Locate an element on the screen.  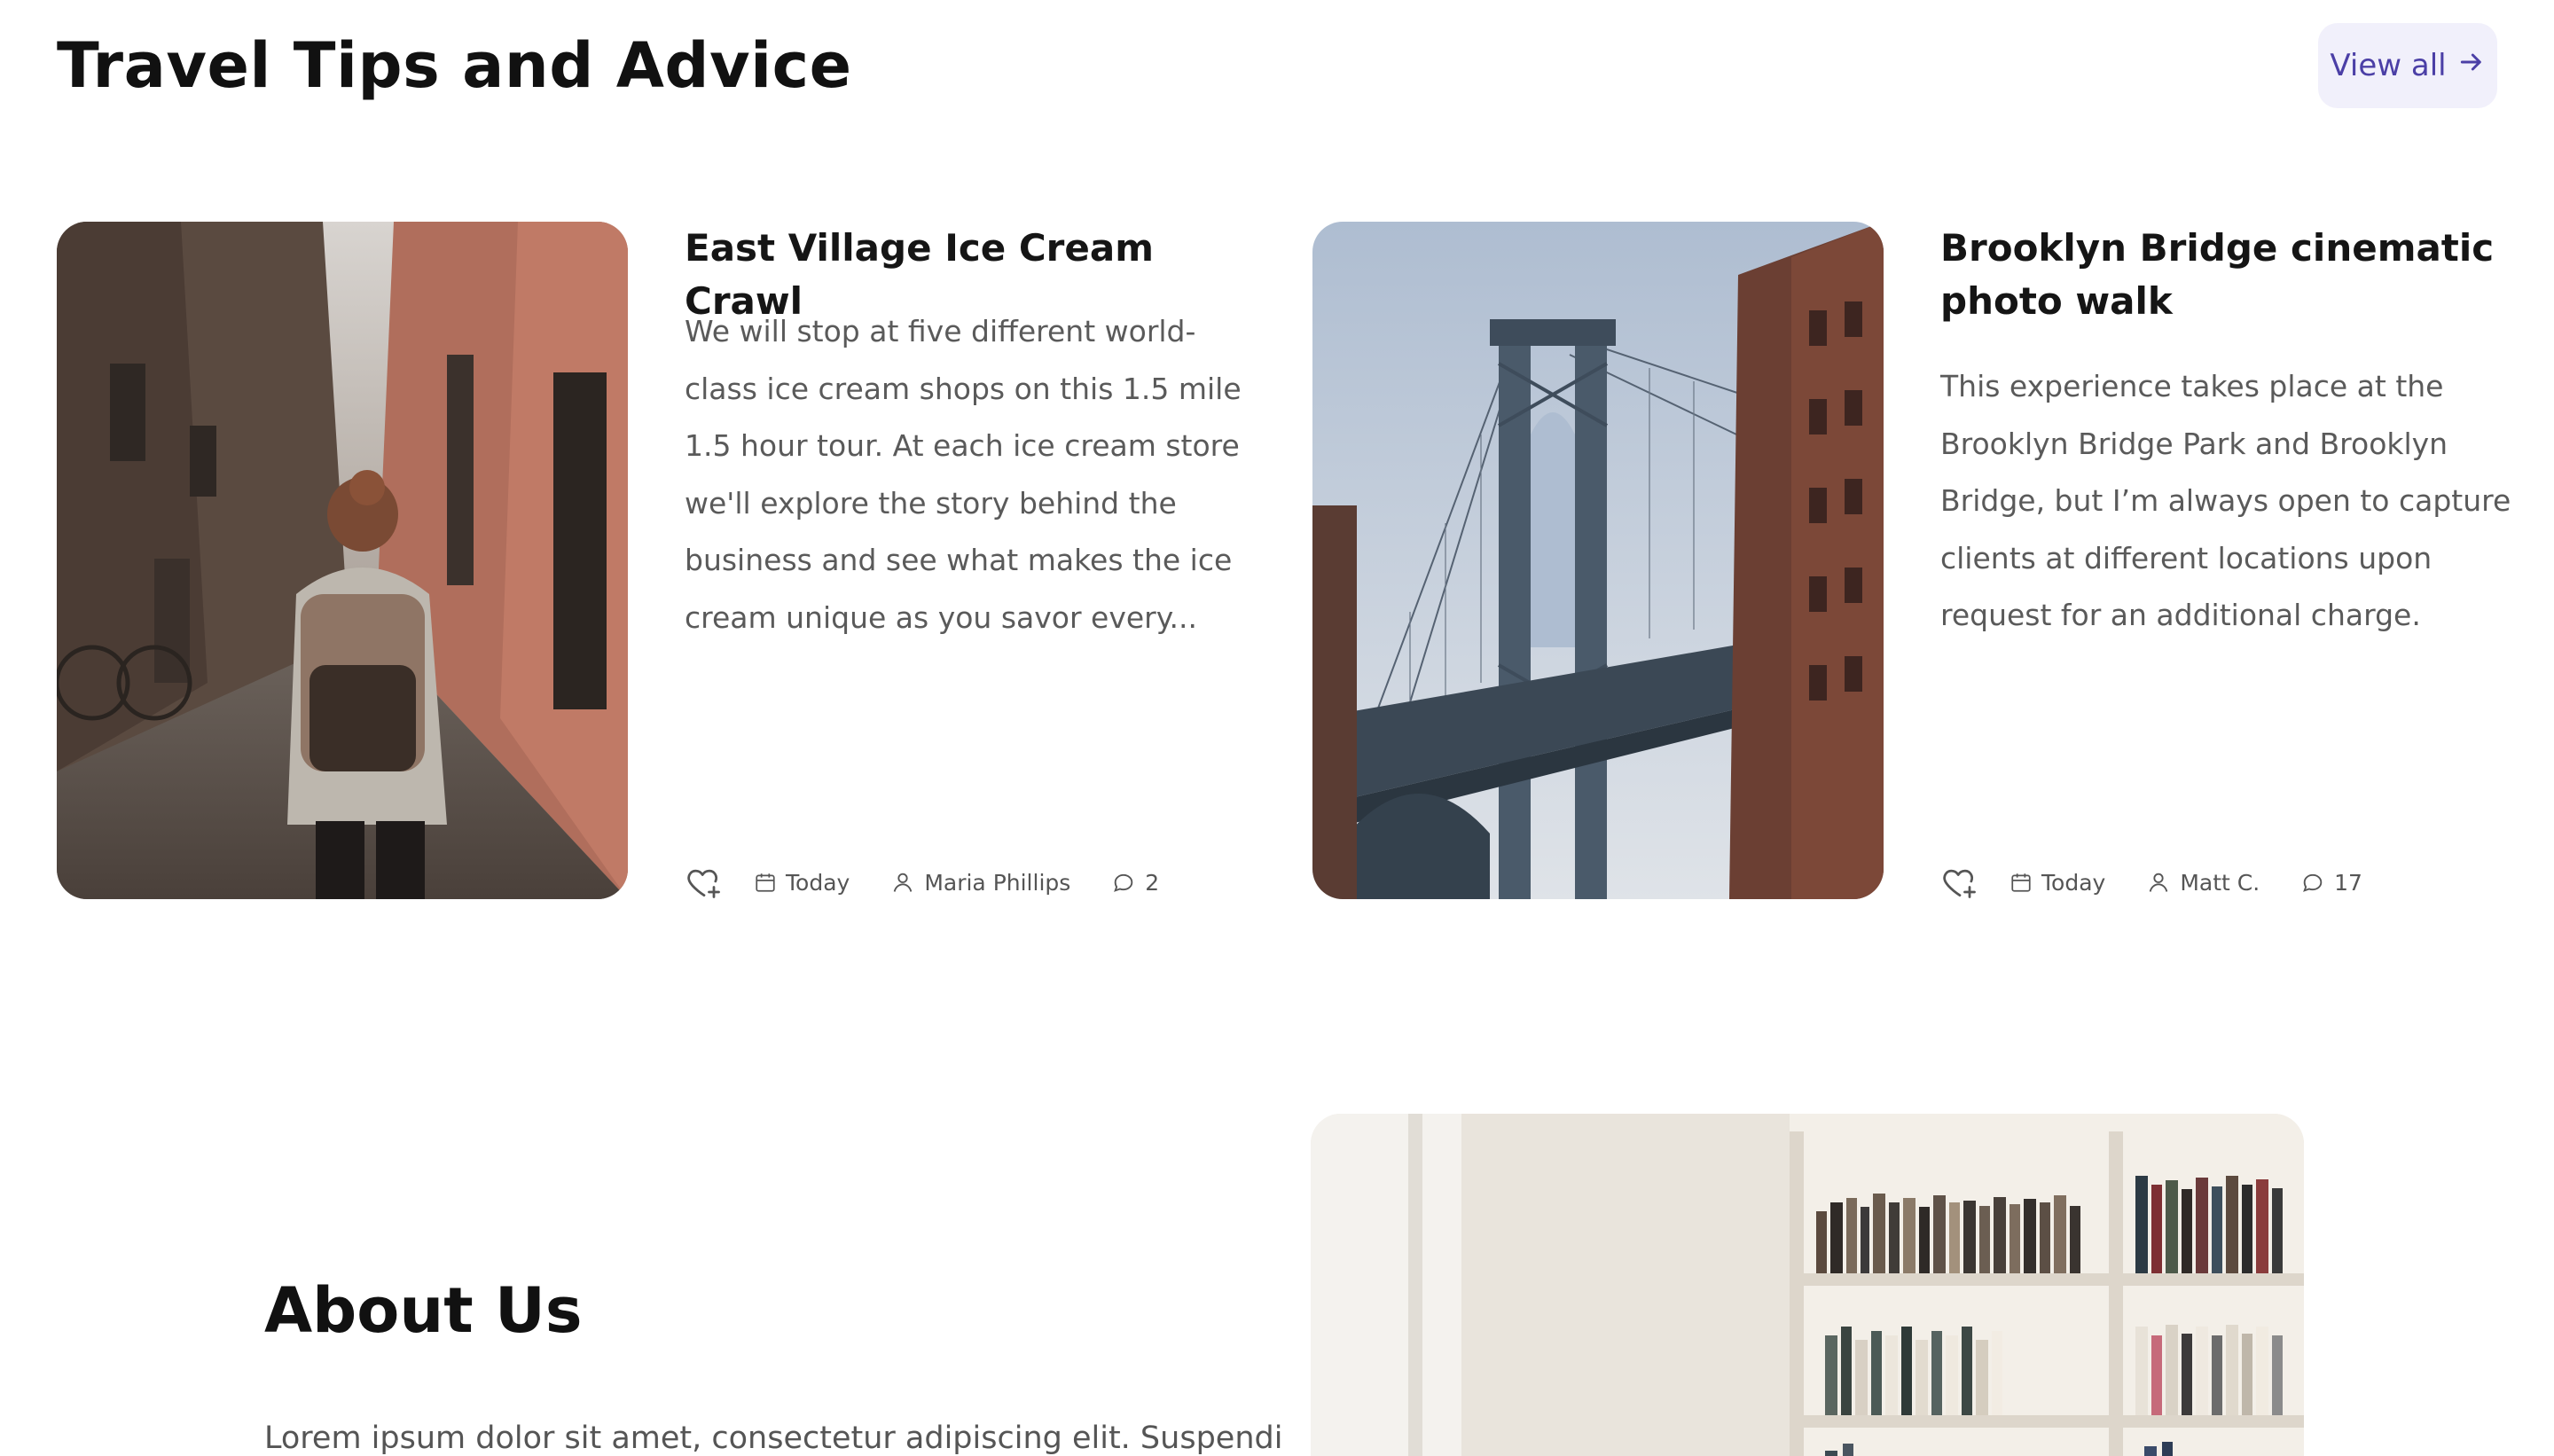
bookshelf-photo-icon is located at coordinates (1807, 1285).